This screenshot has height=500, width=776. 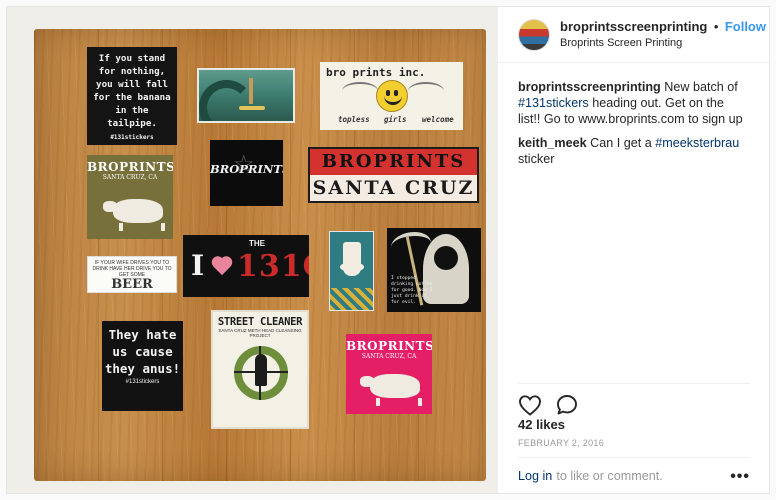 I want to click on likes-count: 42 likes, so click(x=541, y=424).